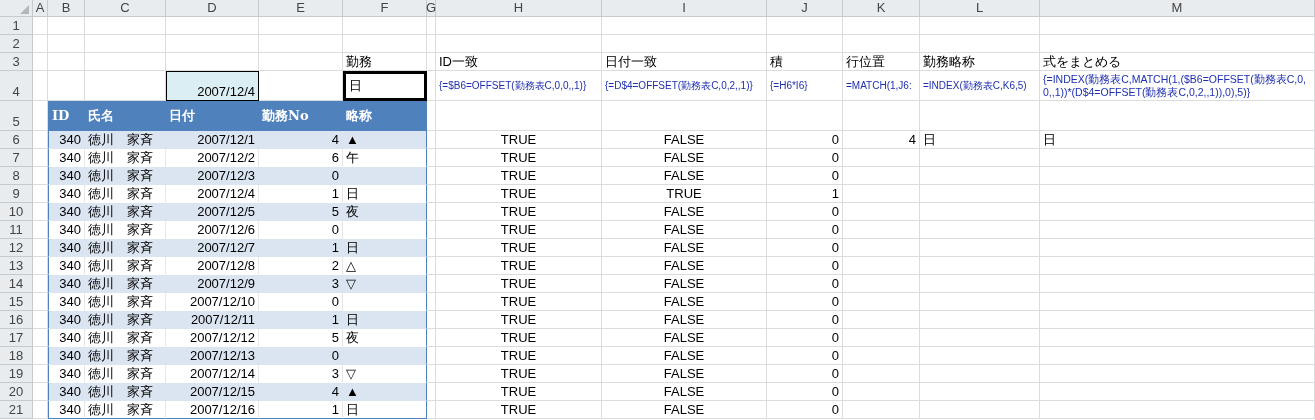 The width and height of the screenshot is (1315, 420). Describe the element at coordinates (301, 116) in the screenshot. I see `table-header: 勤務No` at that location.